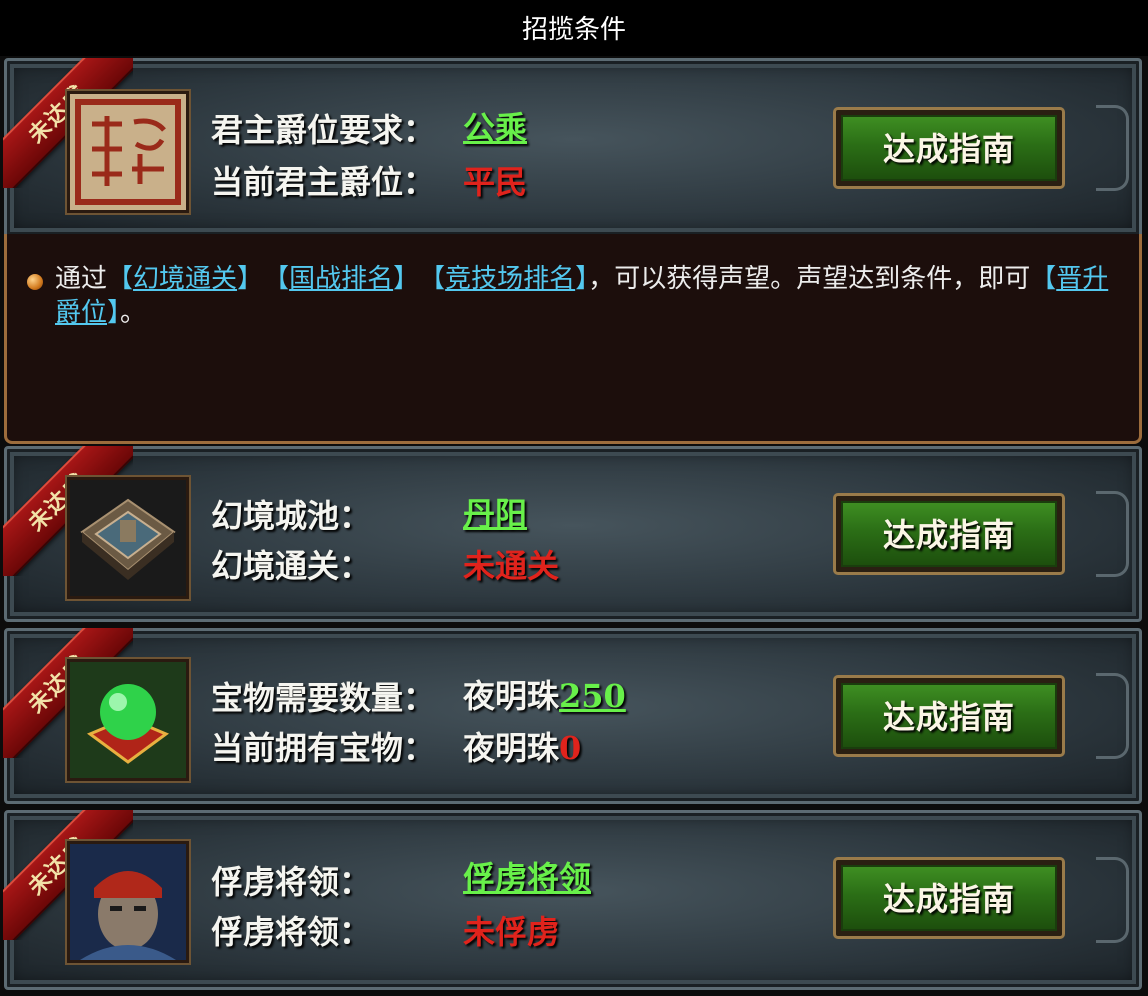 This screenshot has width=1148, height=996. I want to click on link-arena-rank: 【竞技场排名】, so click(510, 279).